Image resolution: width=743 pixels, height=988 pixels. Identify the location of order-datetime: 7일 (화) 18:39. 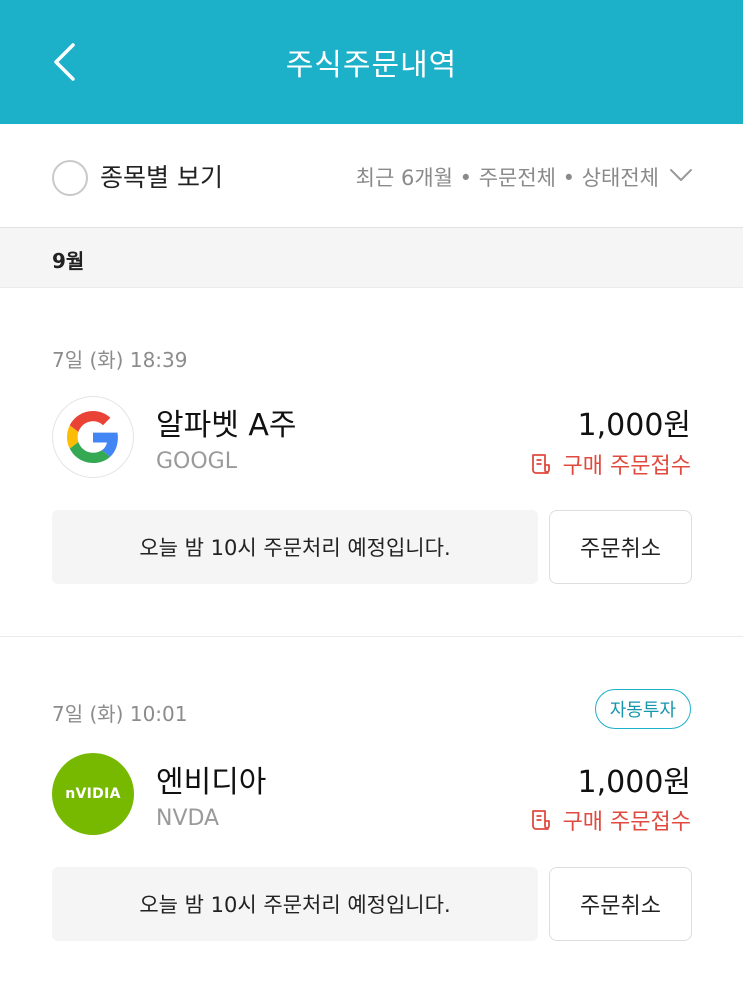
(120, 360).